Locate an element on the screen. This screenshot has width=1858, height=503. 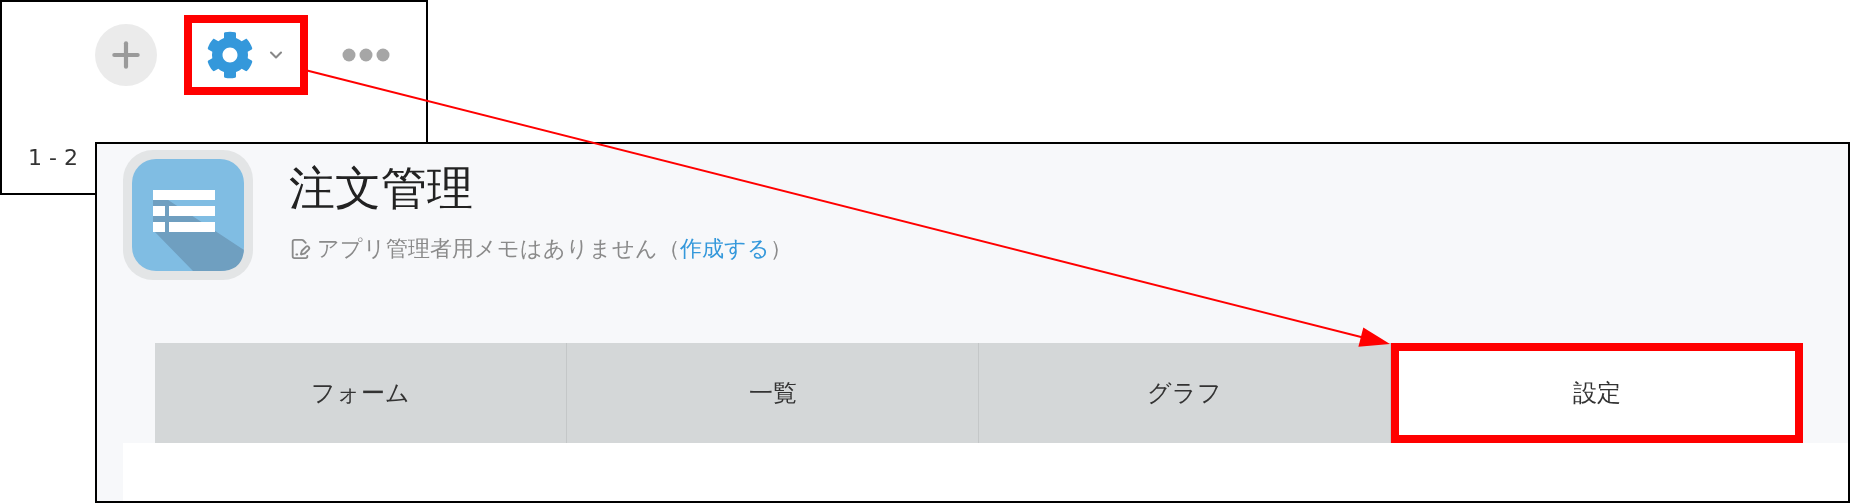
app-icon is located at coordinates (188, 215).